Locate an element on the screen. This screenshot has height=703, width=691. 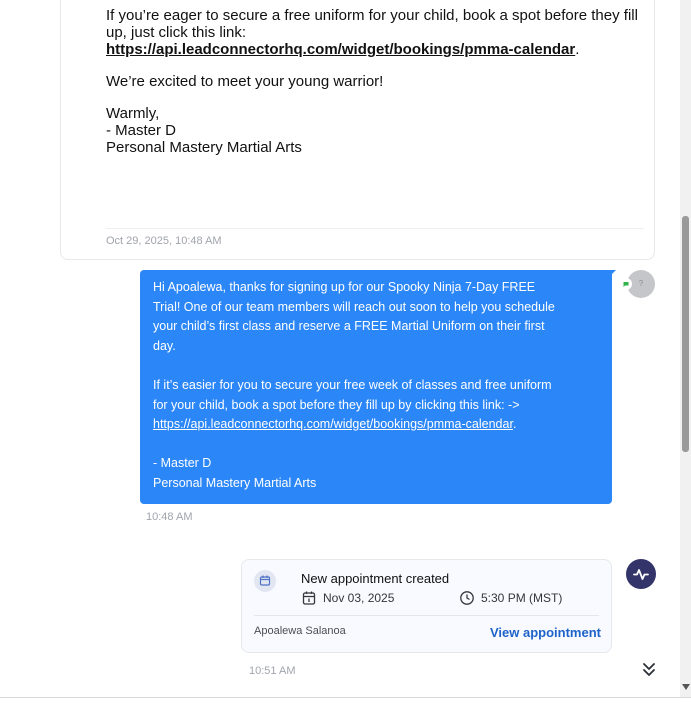
scrollbar is located at coordinates (685, 348).